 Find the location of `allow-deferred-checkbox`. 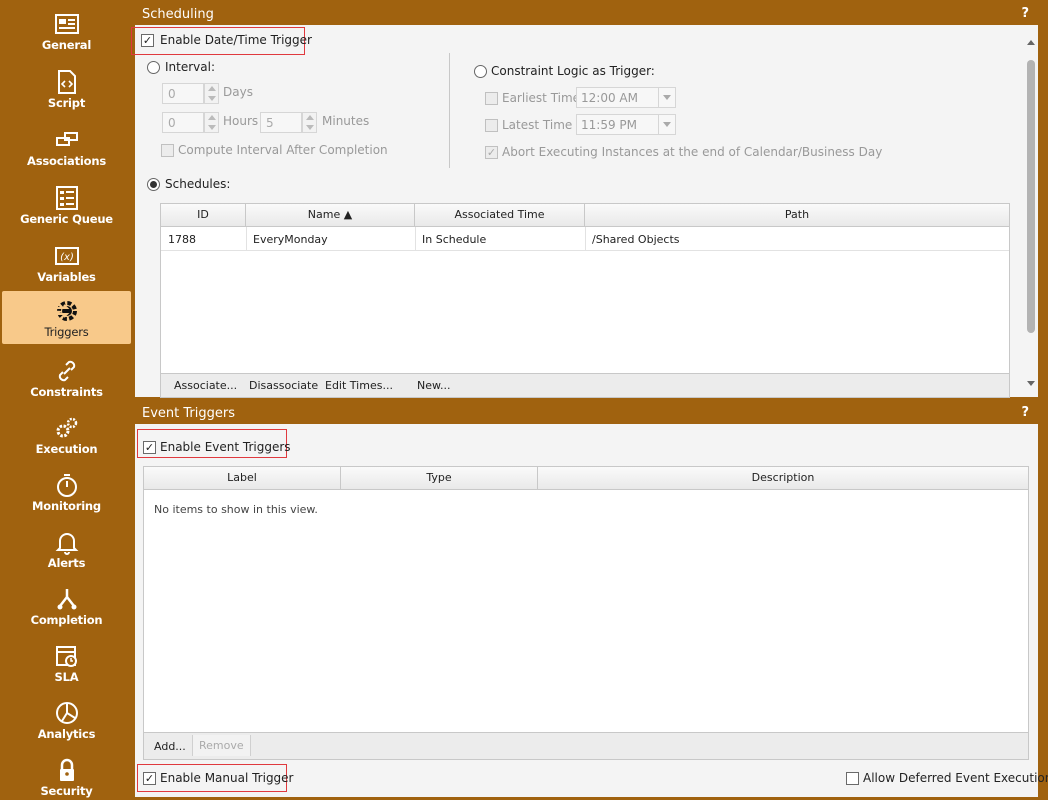

allow-deferred-checkbox is located at coordinates (852, 778).